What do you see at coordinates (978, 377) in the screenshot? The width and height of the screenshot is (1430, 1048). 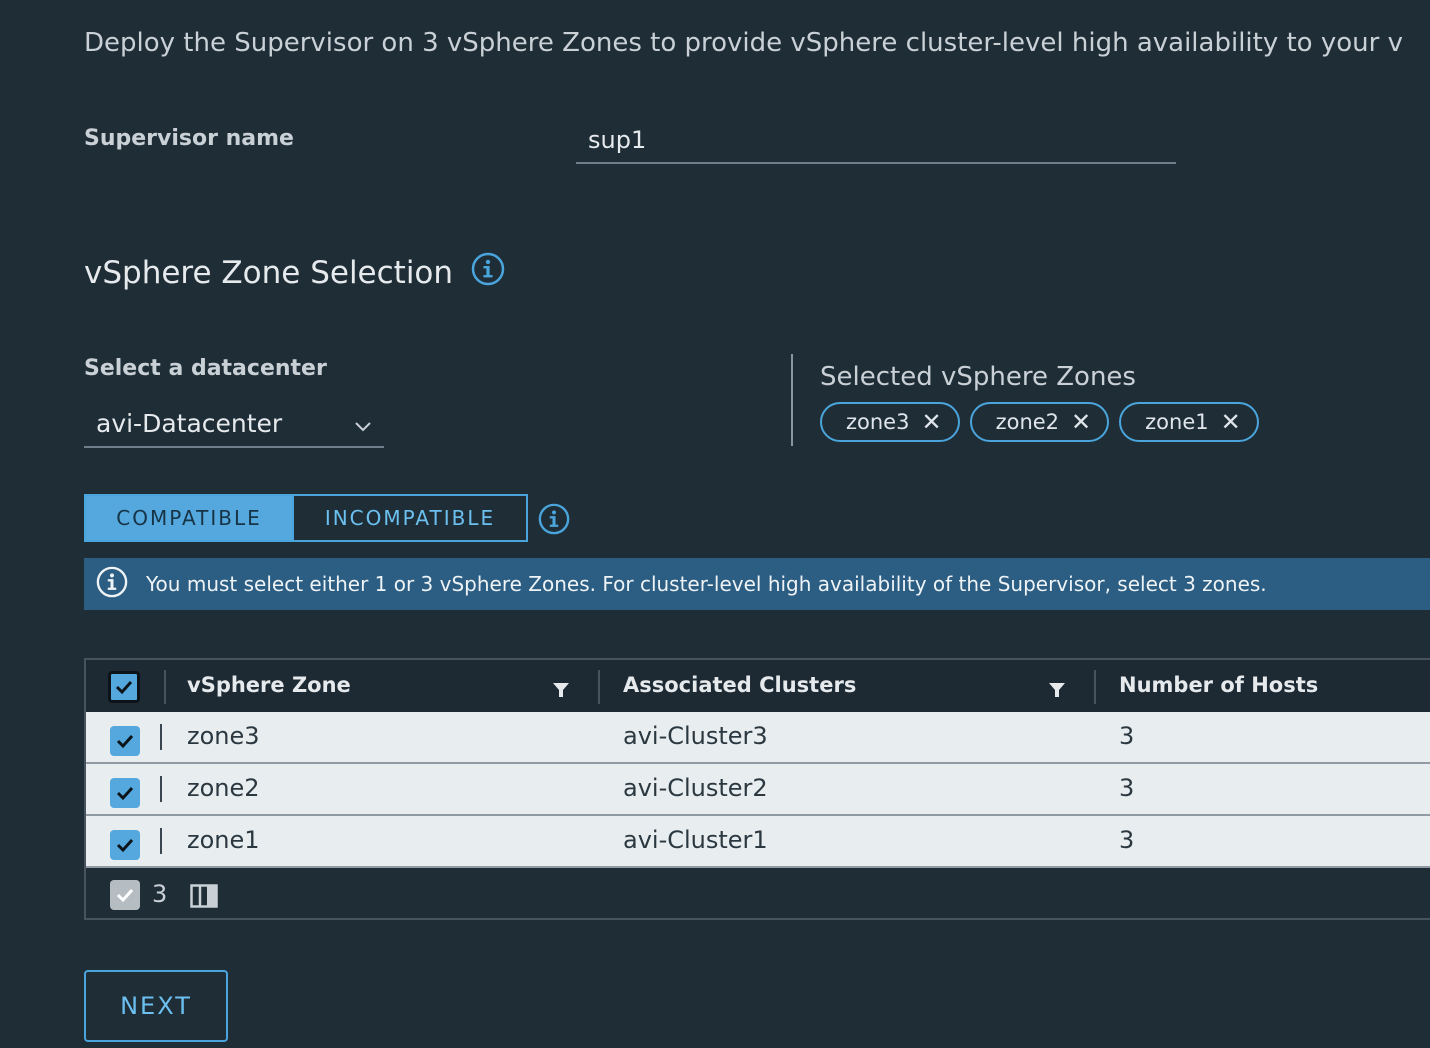 I see `selected-zones-label: Selected vSphere Zones` at bounding box center [978, 377].